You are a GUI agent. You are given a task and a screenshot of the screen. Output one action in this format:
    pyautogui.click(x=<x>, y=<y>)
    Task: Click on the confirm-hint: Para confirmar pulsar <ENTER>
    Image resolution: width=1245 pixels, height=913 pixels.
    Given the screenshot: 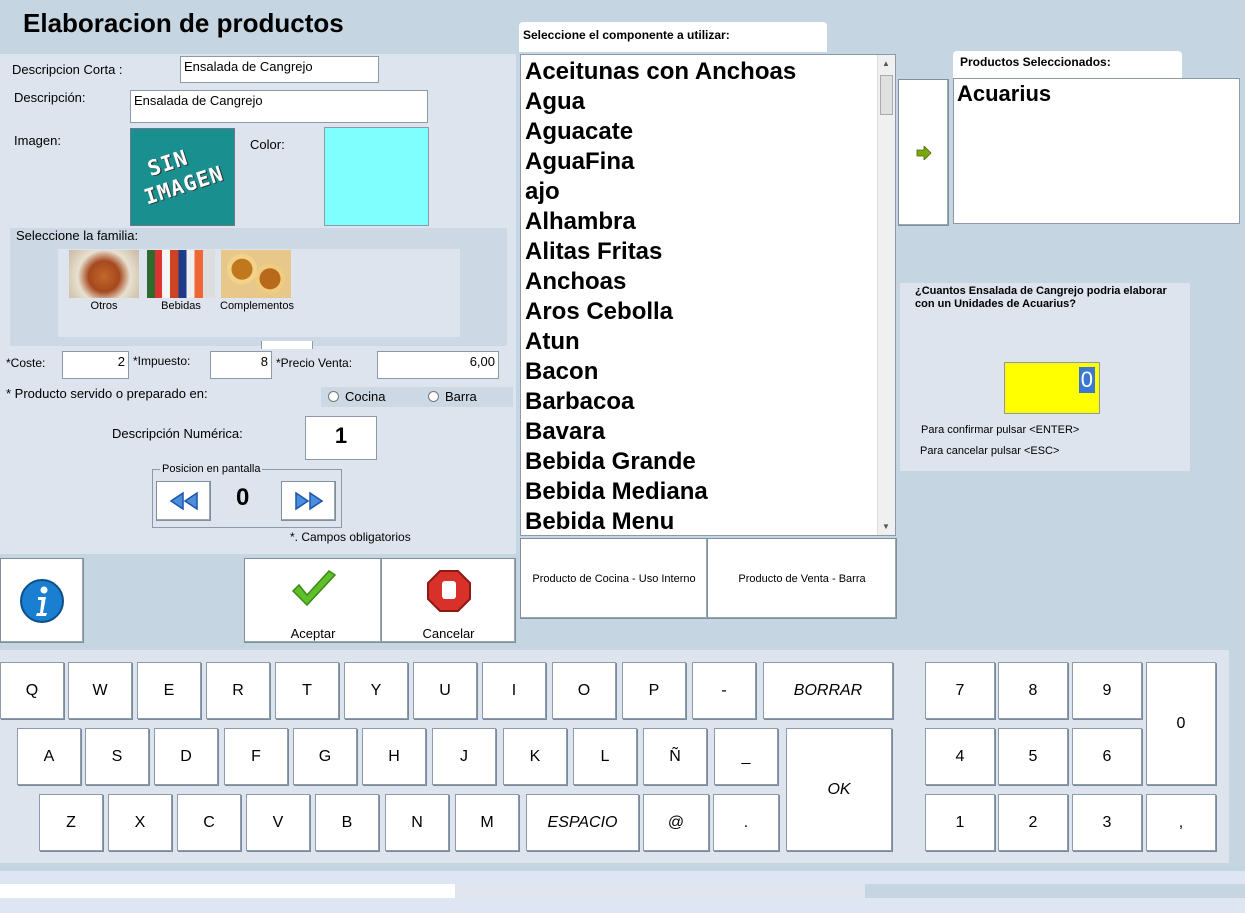 What is the action you would take?
    pyautogui.click(x=1000, y=430)
    